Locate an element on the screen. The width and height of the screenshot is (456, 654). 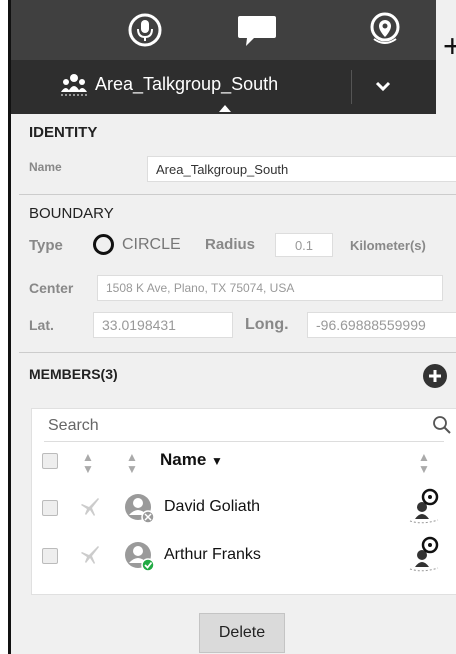
chat-bubble-icon is located at coordinates (257, 30).